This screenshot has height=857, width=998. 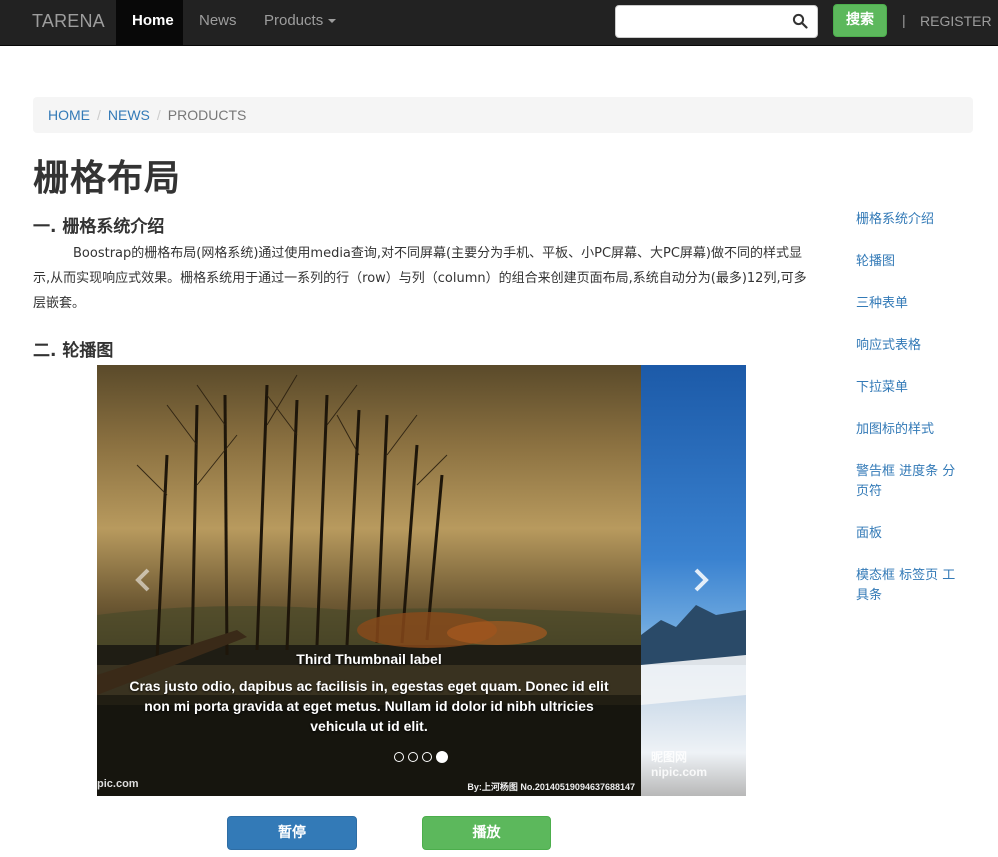 What do you see at coordinates (292, 833) in the screenshot?
I see `pause-button: 暂停` at bounding box center [292, 833].